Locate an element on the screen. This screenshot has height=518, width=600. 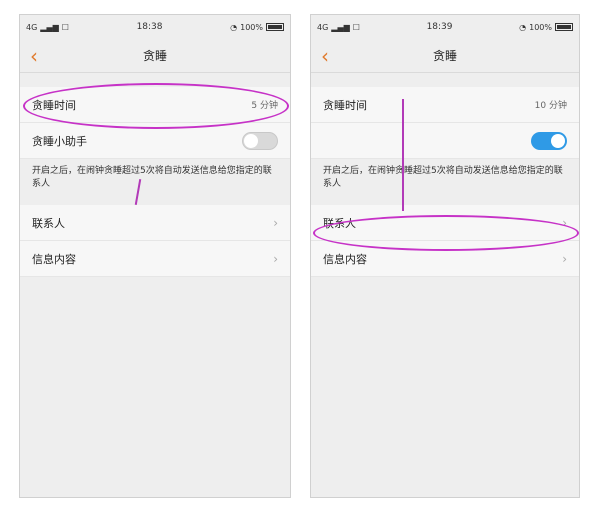
snooze-time-value: 5 分钟 is located at coordinates (264, 106).